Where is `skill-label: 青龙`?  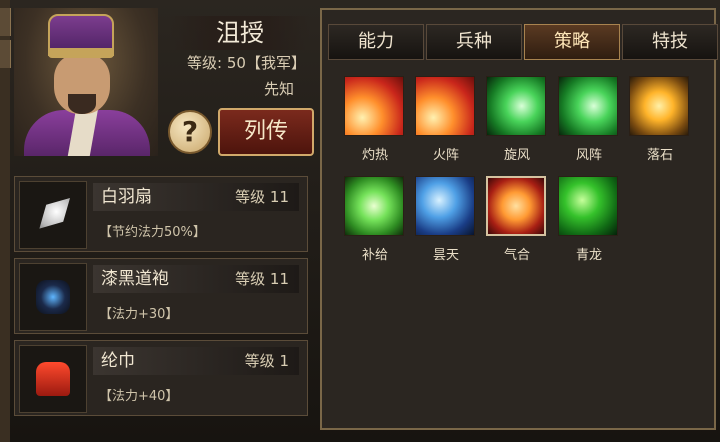 skill-label: 青龙 is located at coordinates (588, 255).